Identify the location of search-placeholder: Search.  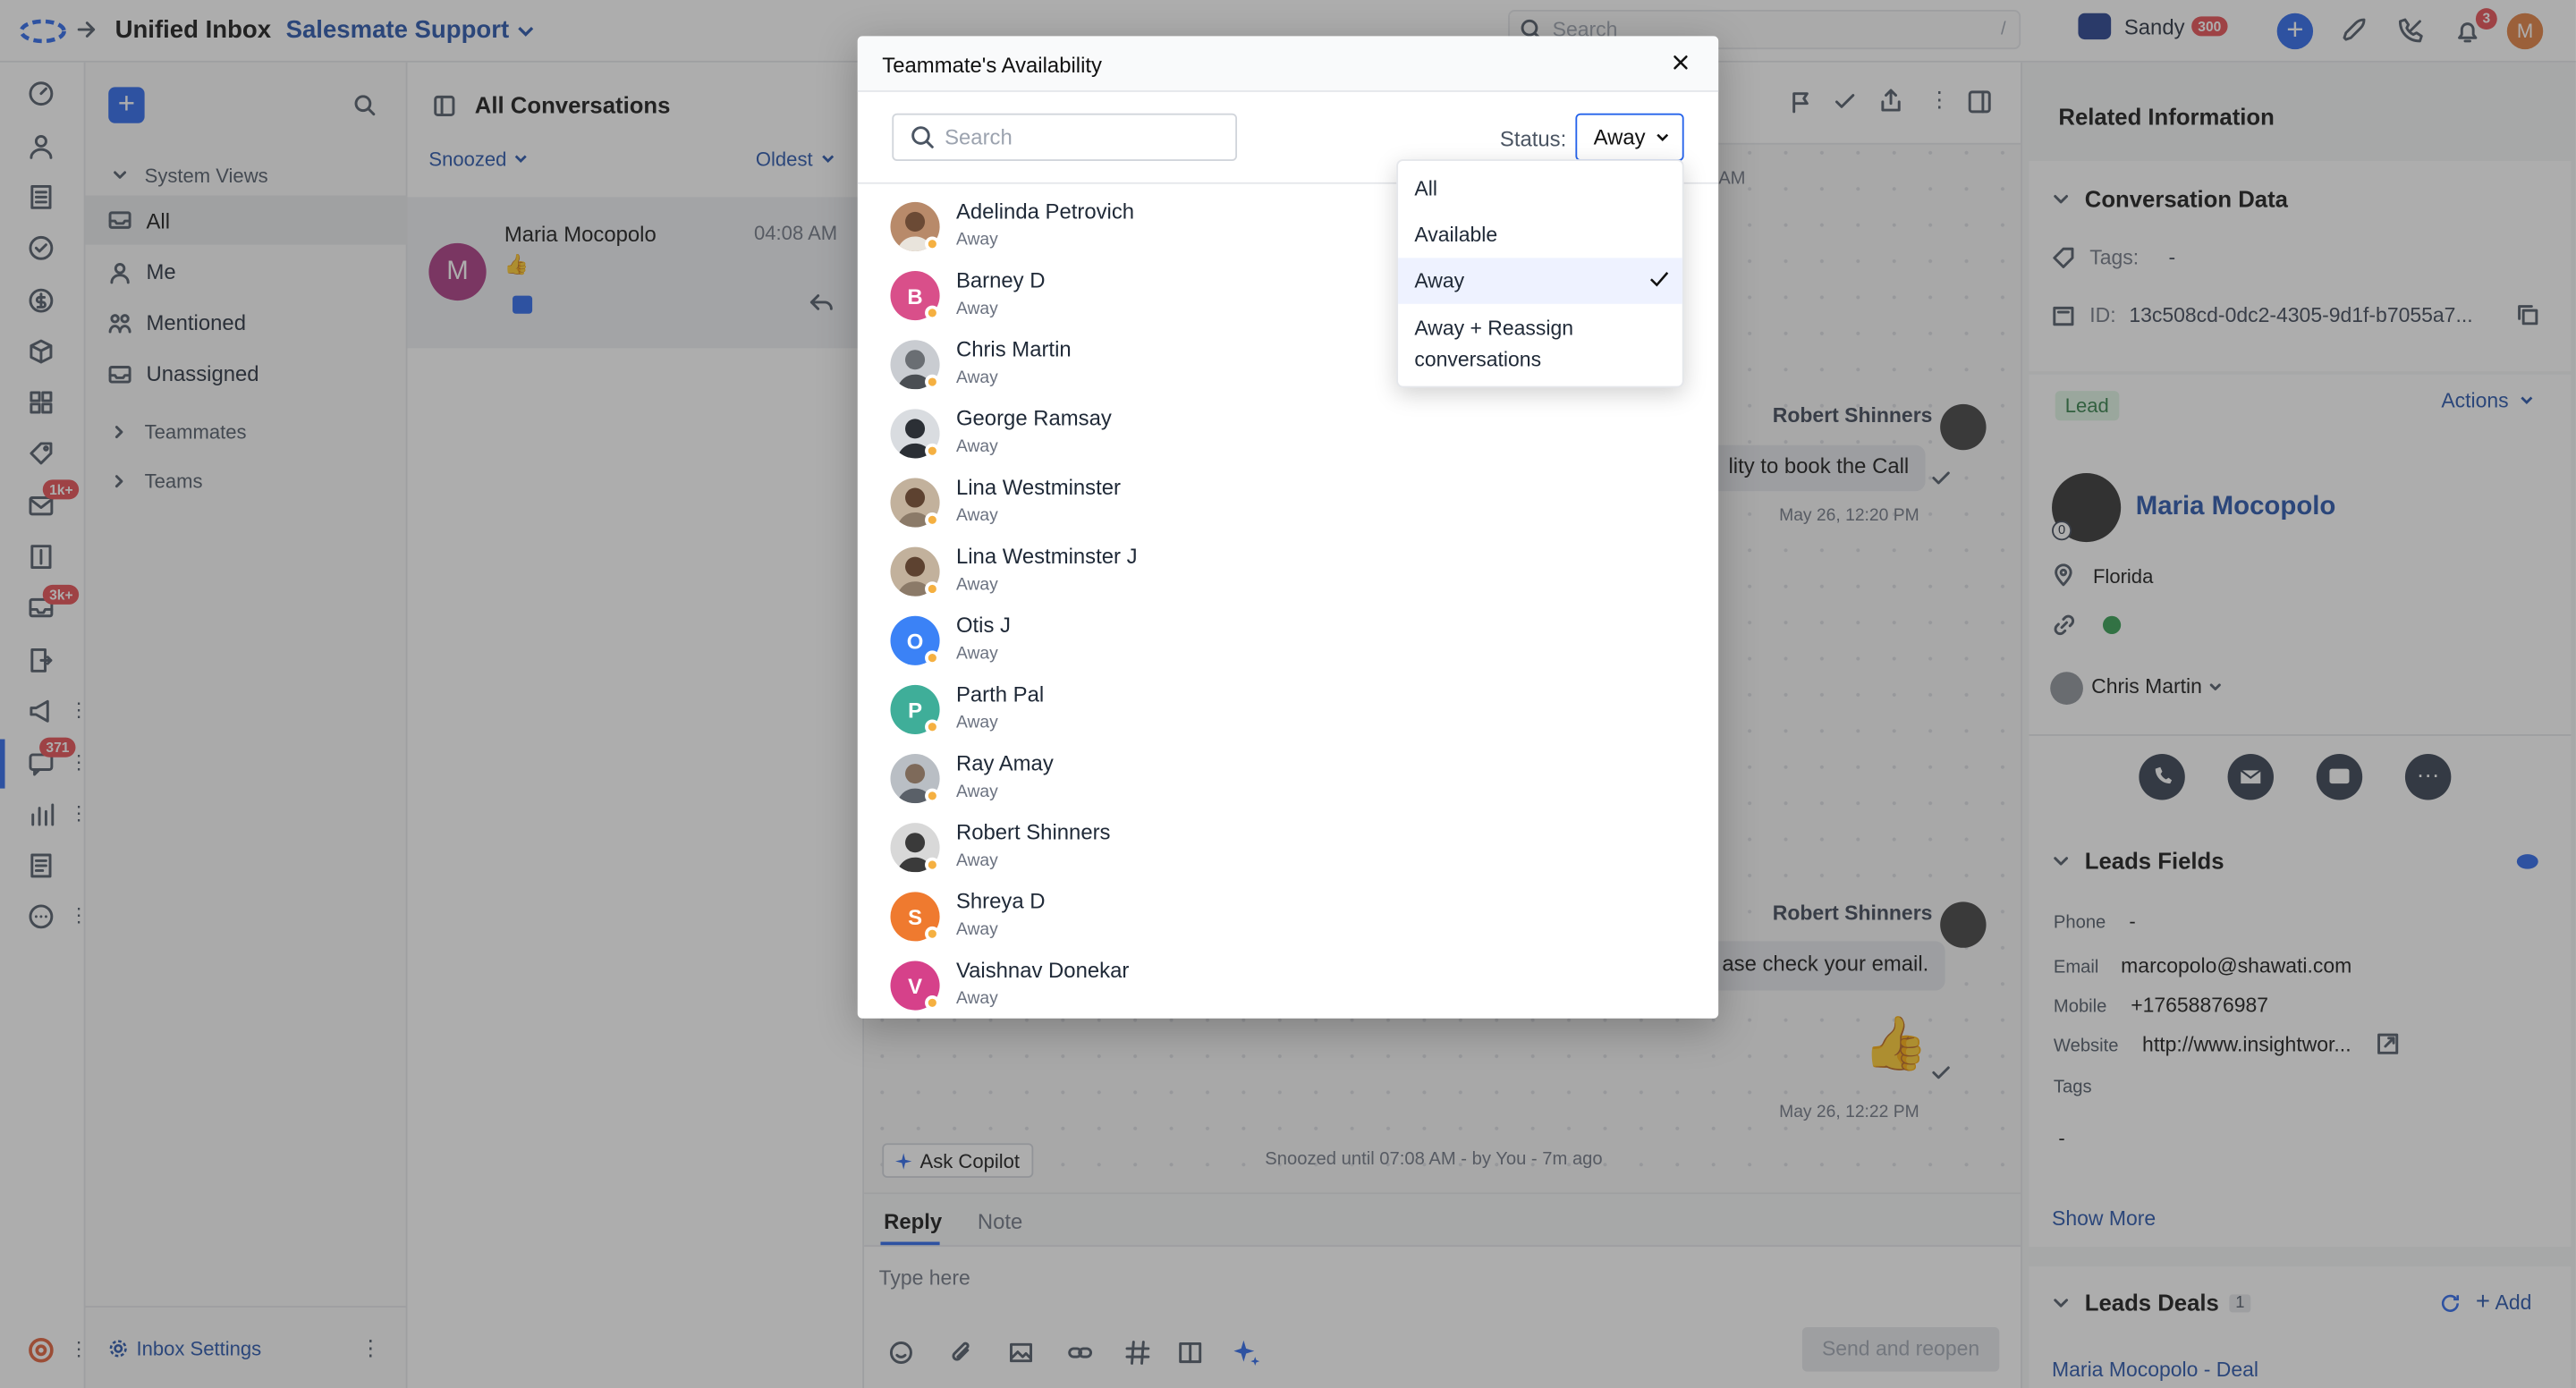
(979, 137).